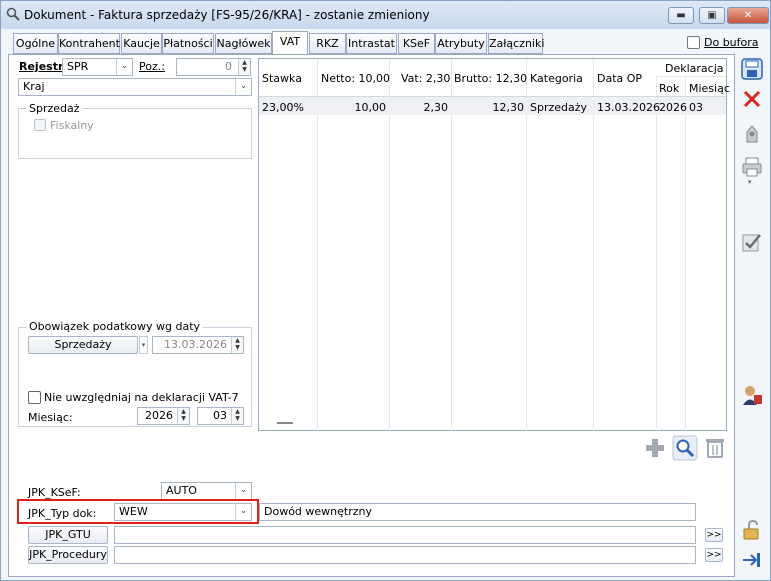  I want to click on sprzedaz-group, so click(135, 133).